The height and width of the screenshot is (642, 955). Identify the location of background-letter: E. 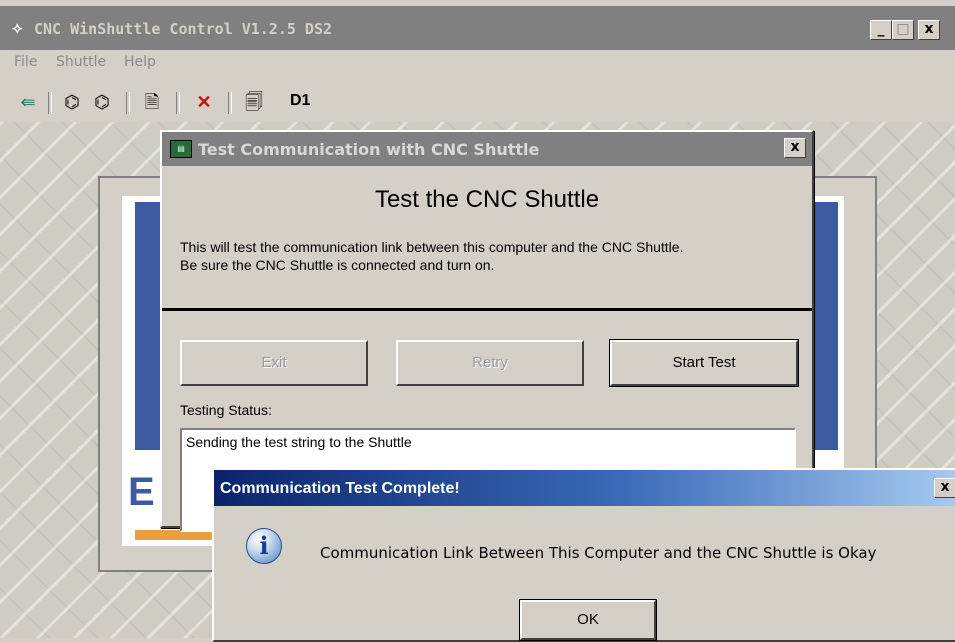
(141, 492).